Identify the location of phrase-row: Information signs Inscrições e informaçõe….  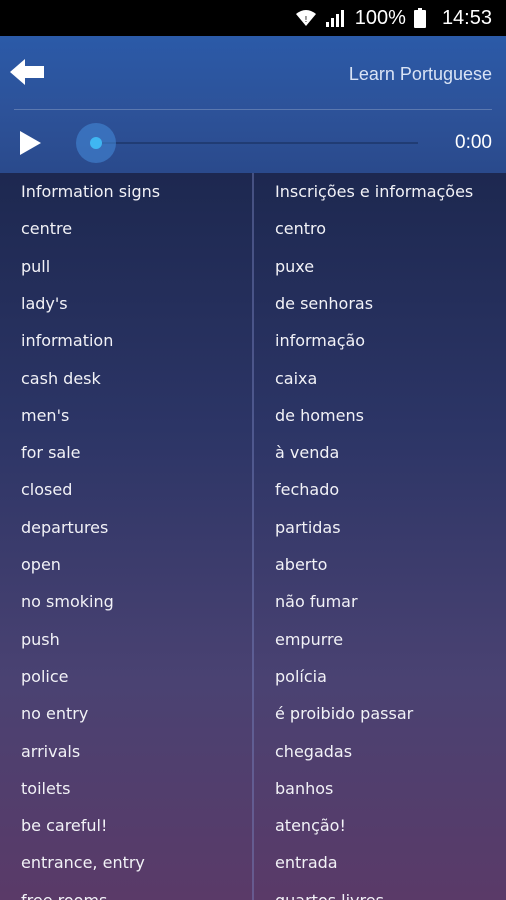
(253, 191).